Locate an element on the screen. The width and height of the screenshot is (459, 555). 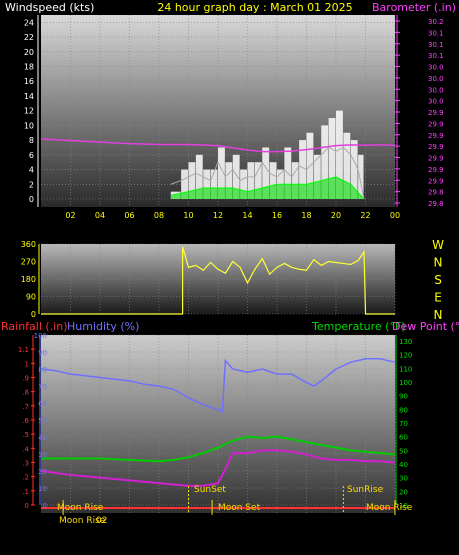
rain-tick-label: 0 is located at coordinates (27, 506).